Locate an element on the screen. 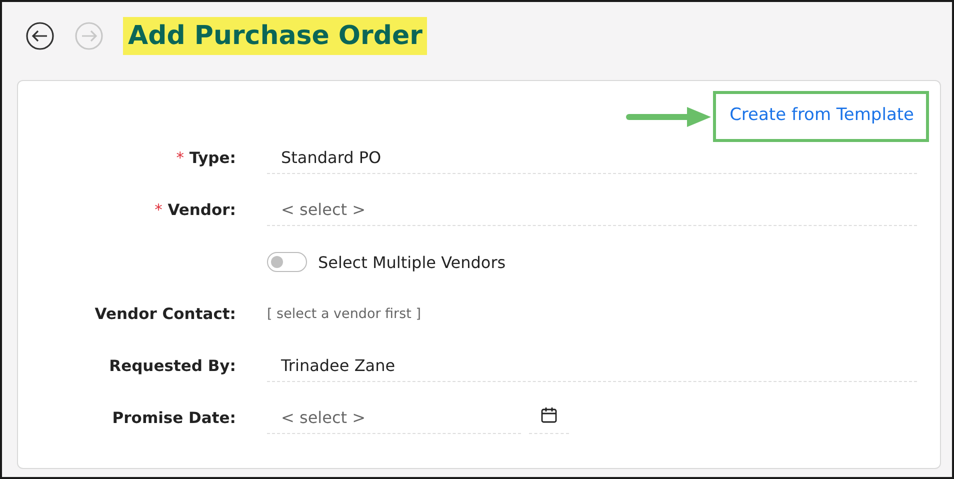 The image size is (954, 479). toggle-switch is located at coordinates (287, 262).